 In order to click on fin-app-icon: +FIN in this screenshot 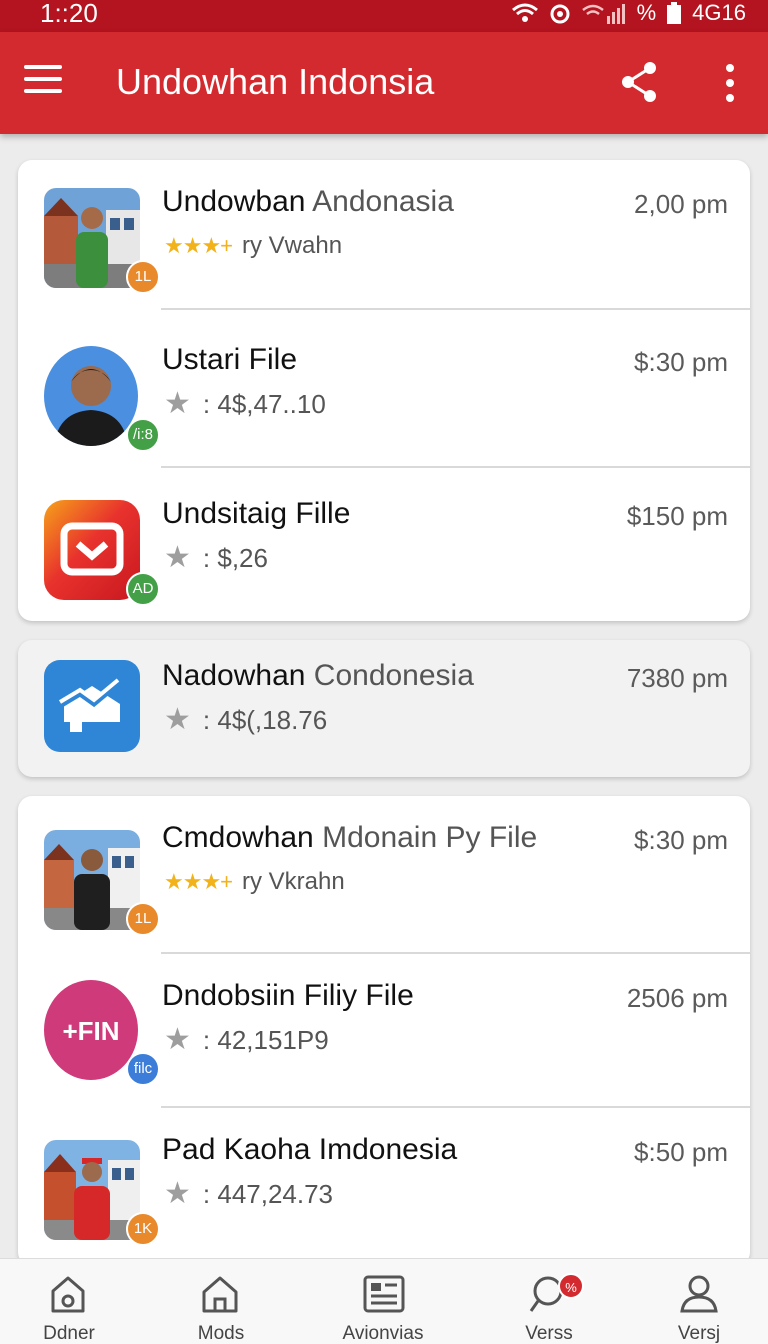, I will do `click(91, 1030)`.